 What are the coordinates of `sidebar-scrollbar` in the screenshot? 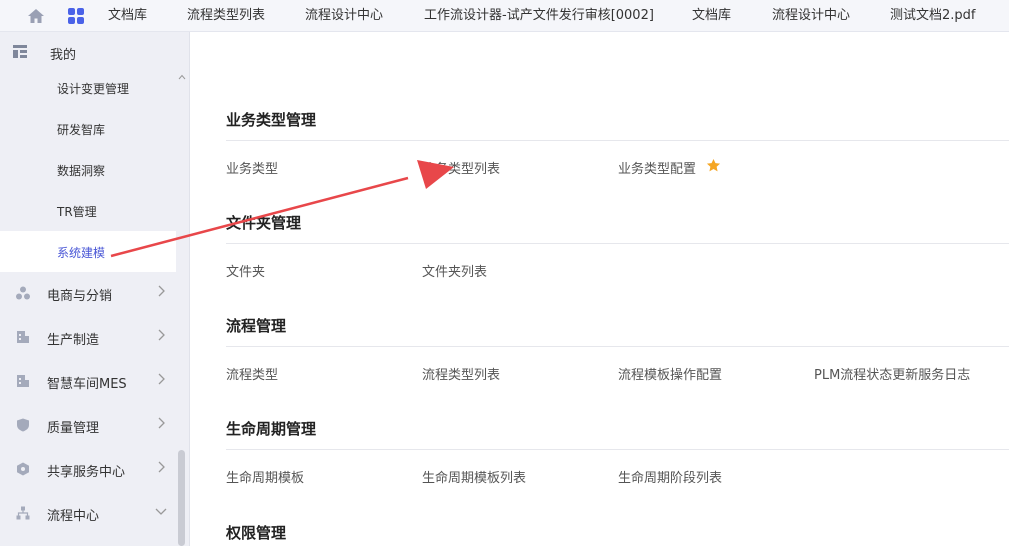 It's located at (182, 309).